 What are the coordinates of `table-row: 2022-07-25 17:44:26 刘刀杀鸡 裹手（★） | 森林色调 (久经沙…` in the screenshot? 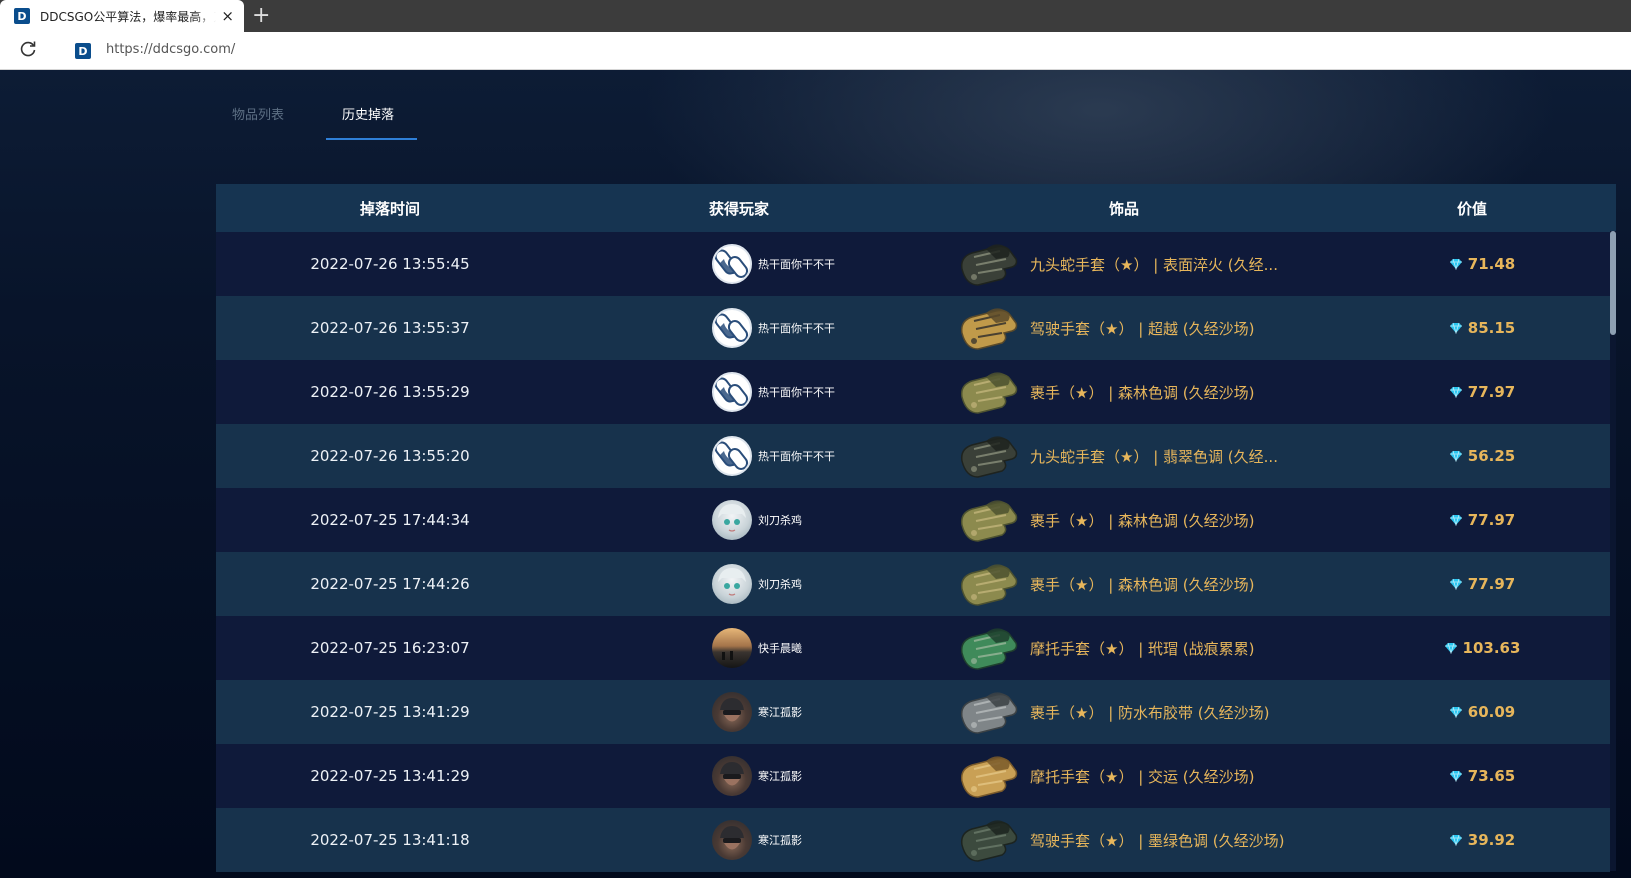 It's located at (913, 584).